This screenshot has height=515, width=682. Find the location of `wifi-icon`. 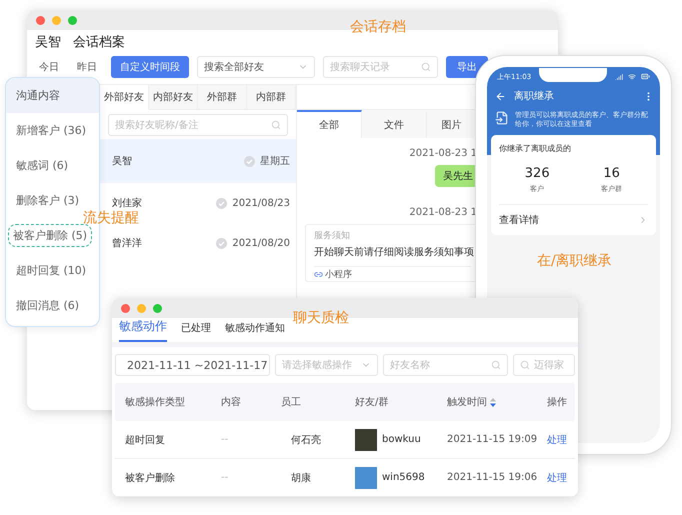

wifi-icon is located at coordinates (632, 76).